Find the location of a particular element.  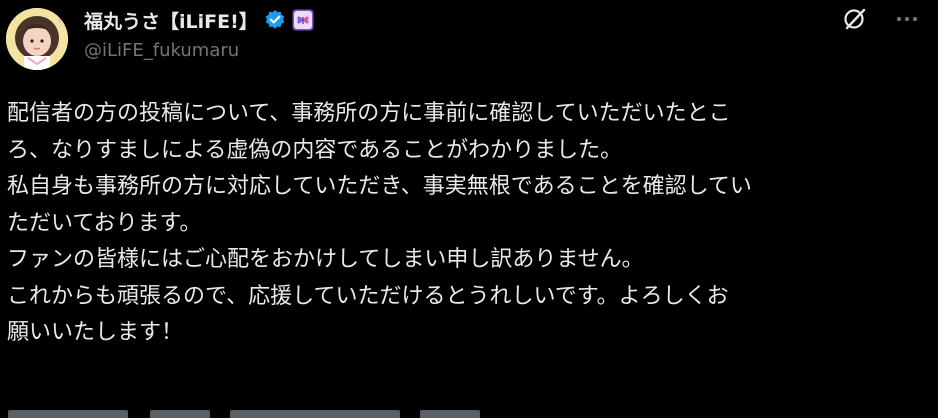

tweet-line: 私自身も事務所の方に対応していただき、事実無根であることを確認してい is located at coordinates (379, 186).